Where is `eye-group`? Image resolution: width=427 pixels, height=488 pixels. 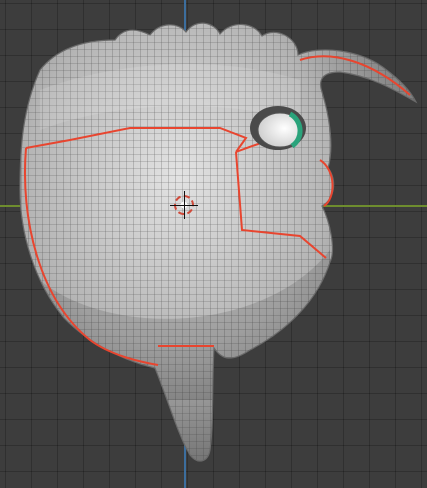 eye-group is located at coordinates (278, 128).